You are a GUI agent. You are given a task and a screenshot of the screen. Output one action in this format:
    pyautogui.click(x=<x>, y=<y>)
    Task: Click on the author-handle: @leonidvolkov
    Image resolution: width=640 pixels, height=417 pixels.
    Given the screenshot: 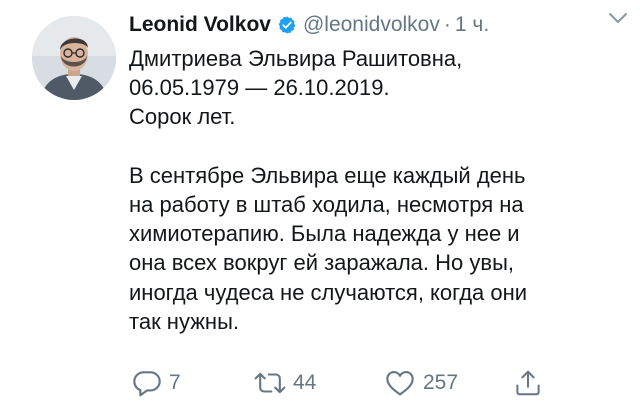 What is the action you would take?
    pyautogui.click(x=371, y=25)
    